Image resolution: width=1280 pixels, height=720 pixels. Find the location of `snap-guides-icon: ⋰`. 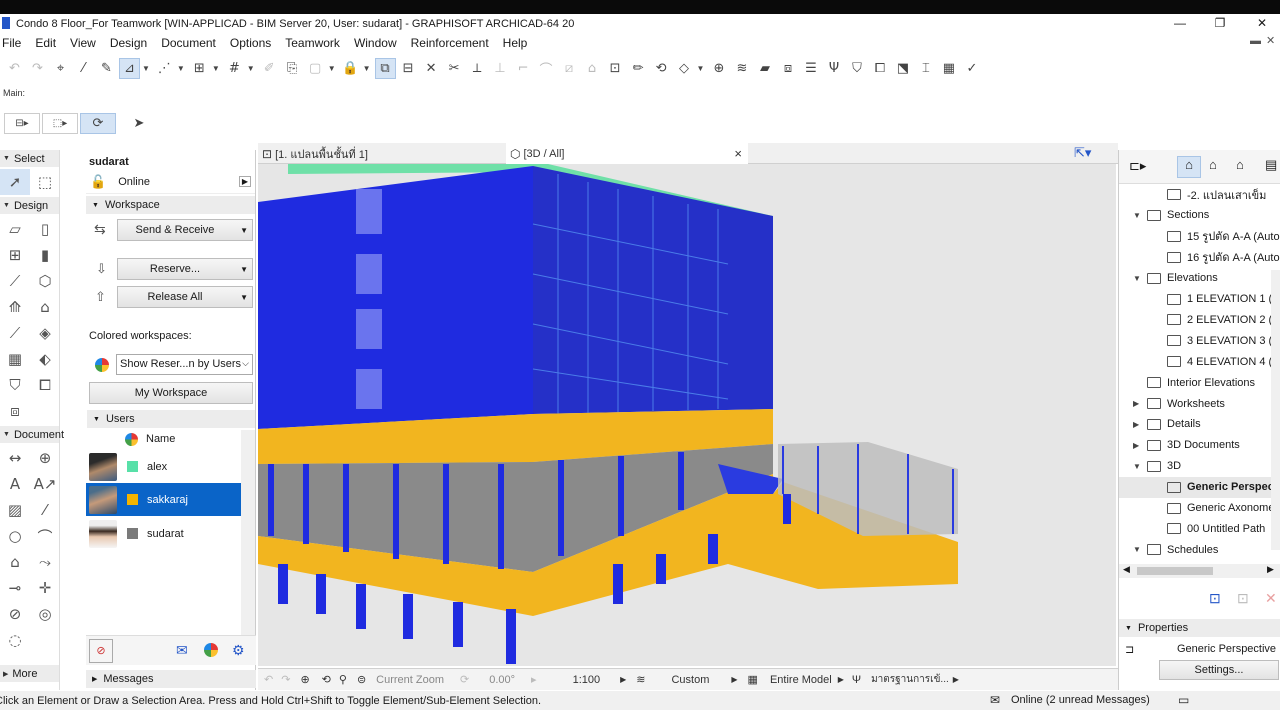

snap-guides-icon: ⋰ is located at coordinates (164, 68).